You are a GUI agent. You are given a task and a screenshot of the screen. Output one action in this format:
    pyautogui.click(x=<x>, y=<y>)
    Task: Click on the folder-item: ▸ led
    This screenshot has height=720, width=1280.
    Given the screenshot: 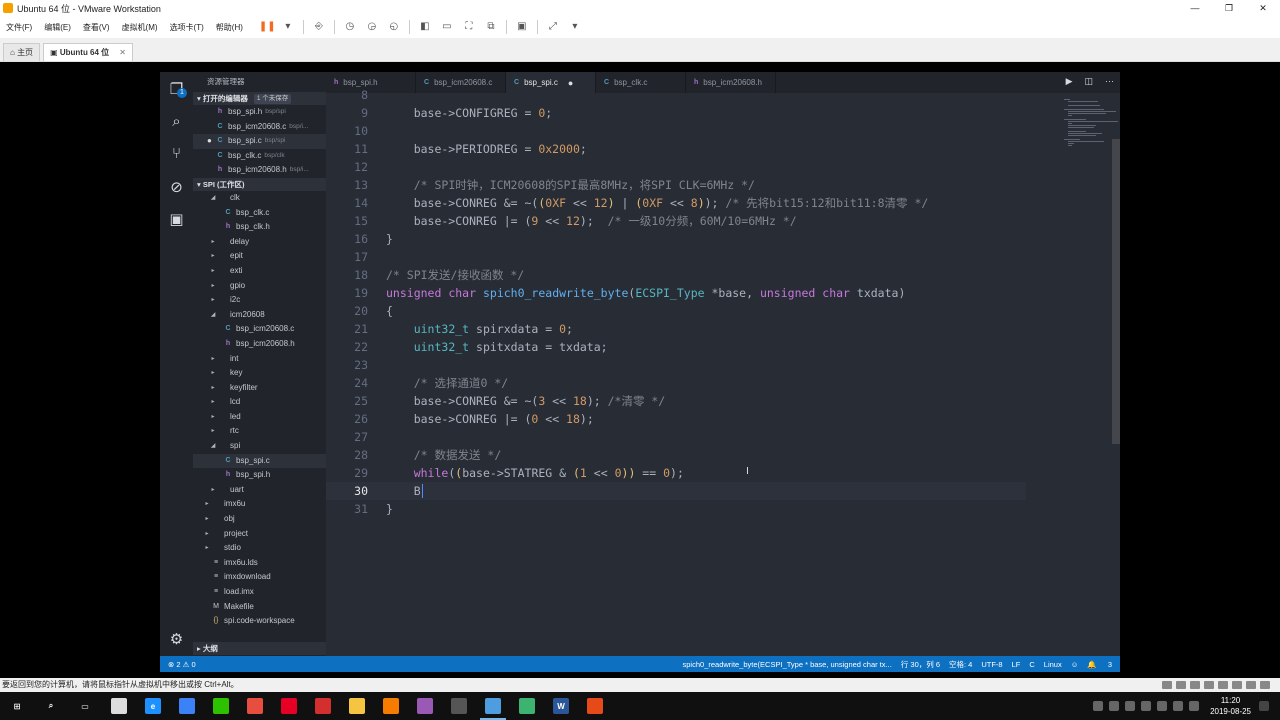 What is the action you would take?
    pyautogui.click(x=259, y=417)
    